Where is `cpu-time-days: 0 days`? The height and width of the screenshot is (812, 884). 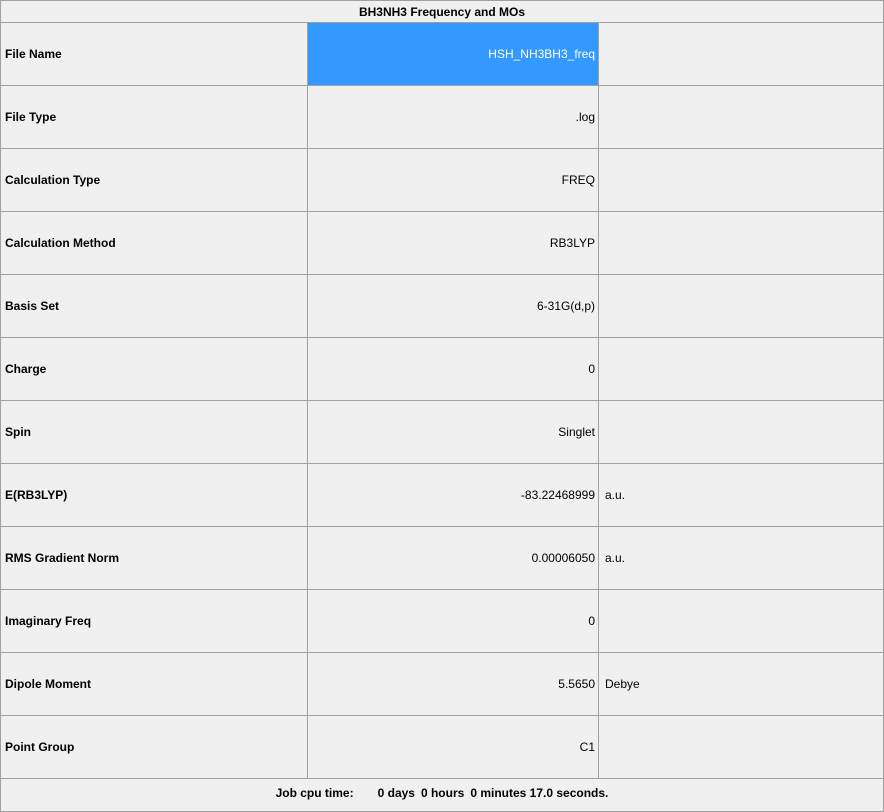
cpu-time-days: 0 days is located at coordinates (396, 793).